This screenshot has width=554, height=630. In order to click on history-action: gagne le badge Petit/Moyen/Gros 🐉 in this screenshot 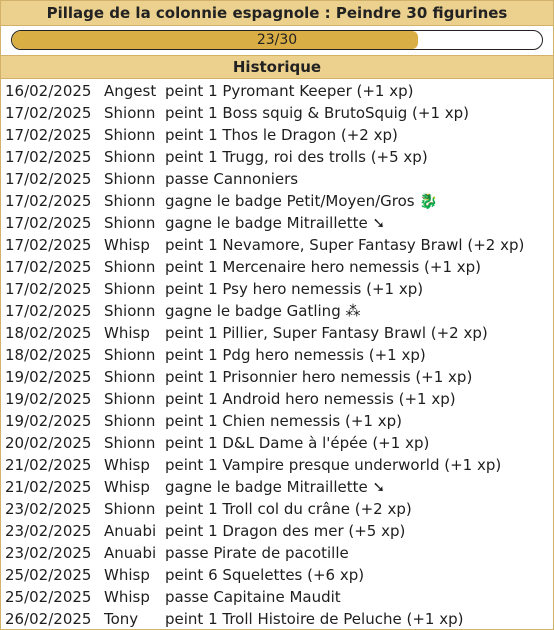, I will do `click(302, 201)`.